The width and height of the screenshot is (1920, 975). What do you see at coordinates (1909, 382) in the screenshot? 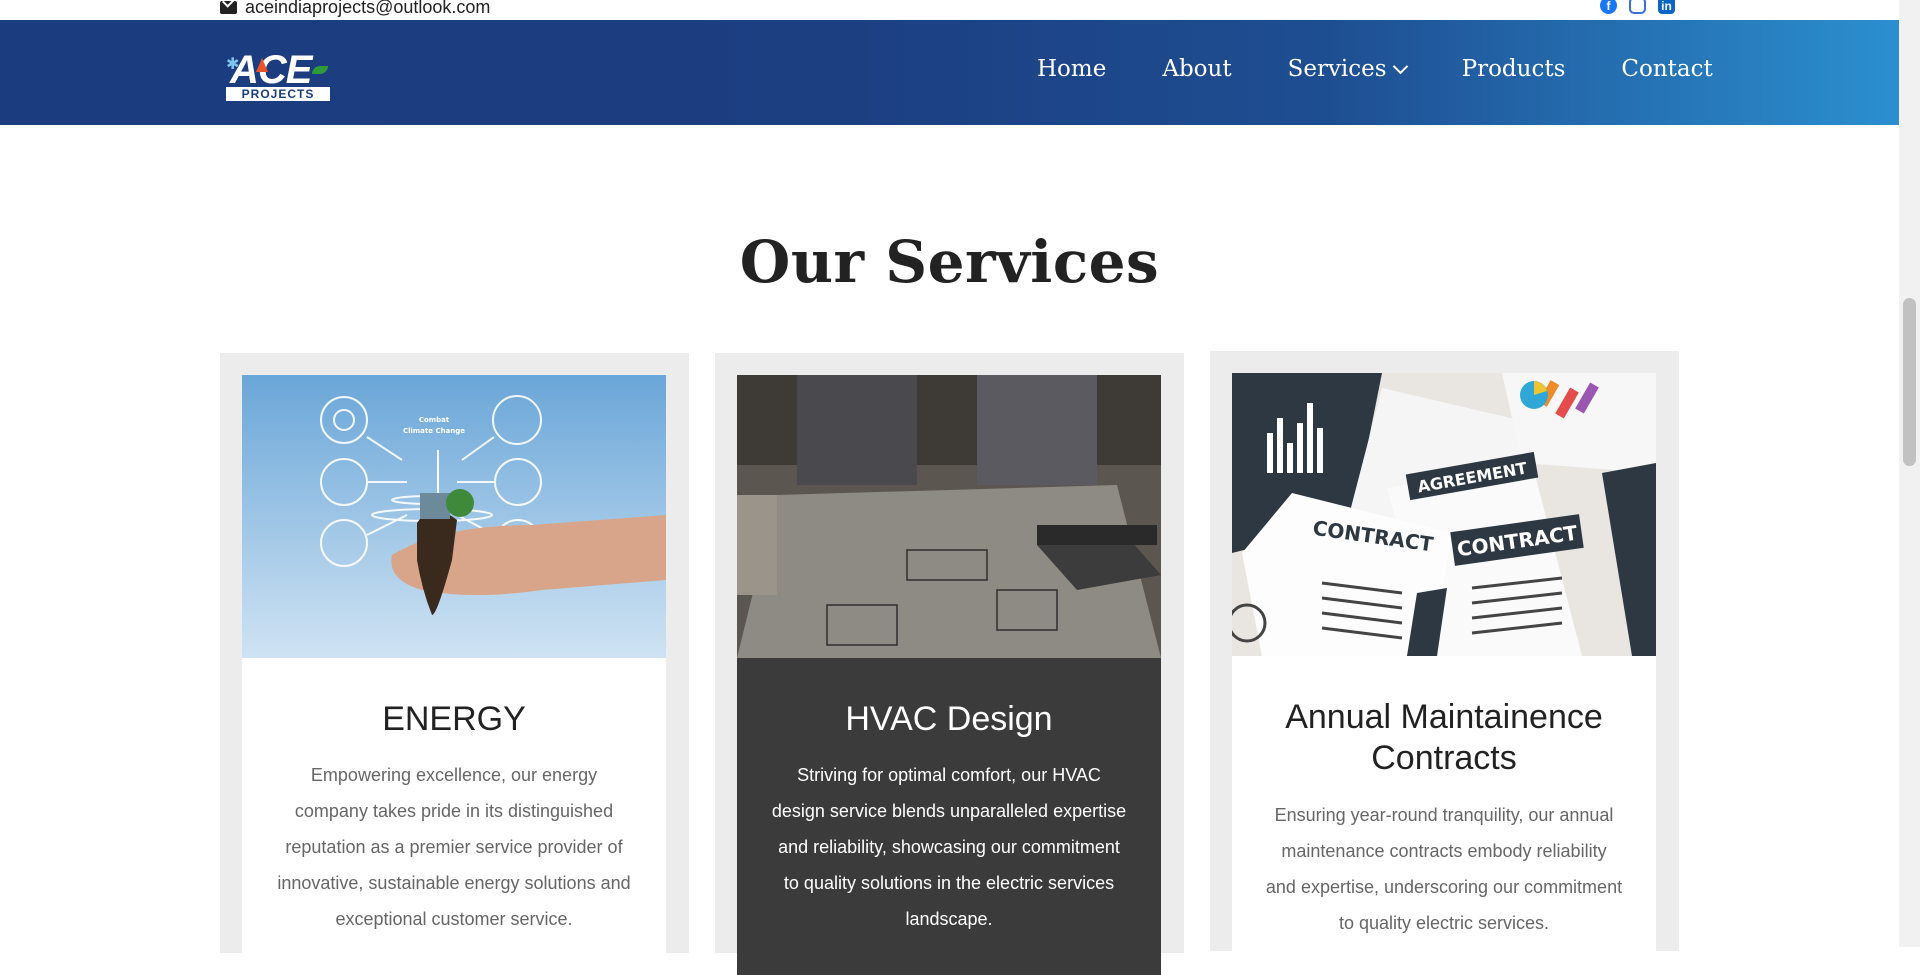
I see `scrollbar-thumb` at bounding box center [1909, 382].